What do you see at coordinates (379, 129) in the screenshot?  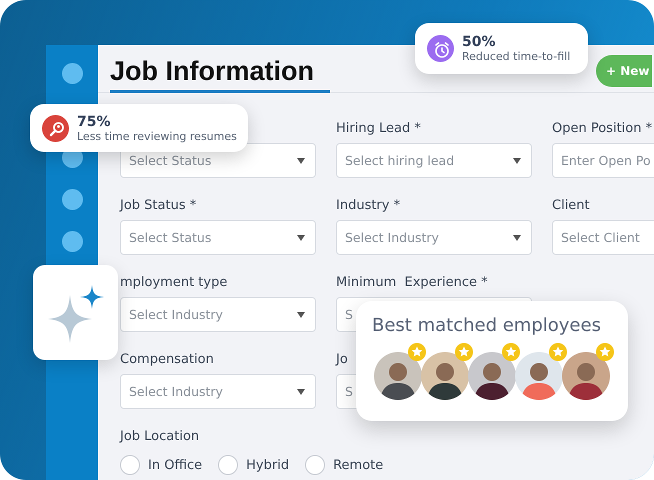 I see `field-label: Hiring Lead *` at bounding box center [379, 129].